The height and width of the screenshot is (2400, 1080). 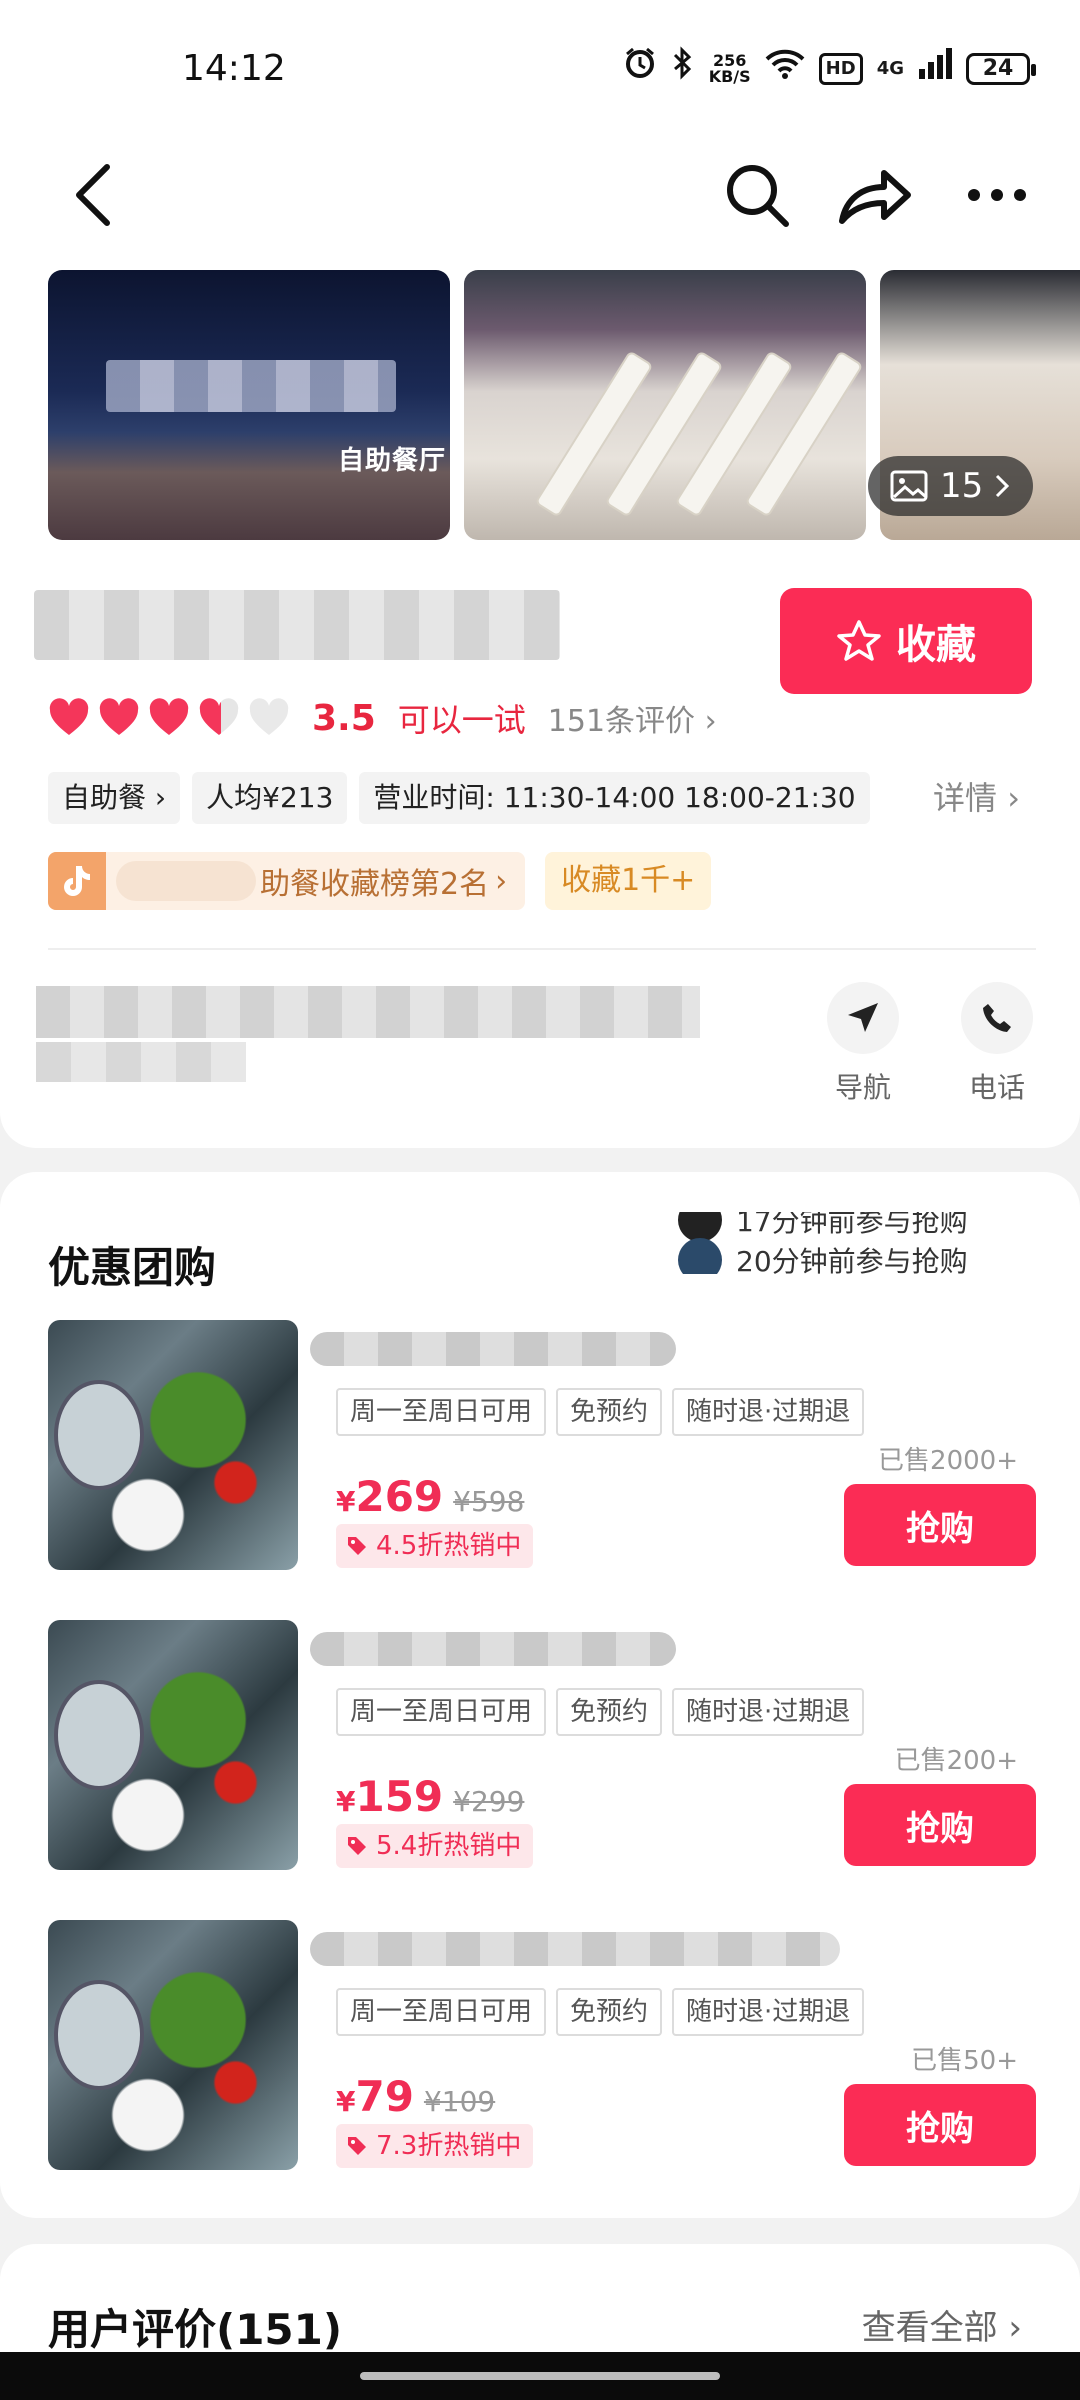 I want to click on back-button, so click(x=93, y=195).